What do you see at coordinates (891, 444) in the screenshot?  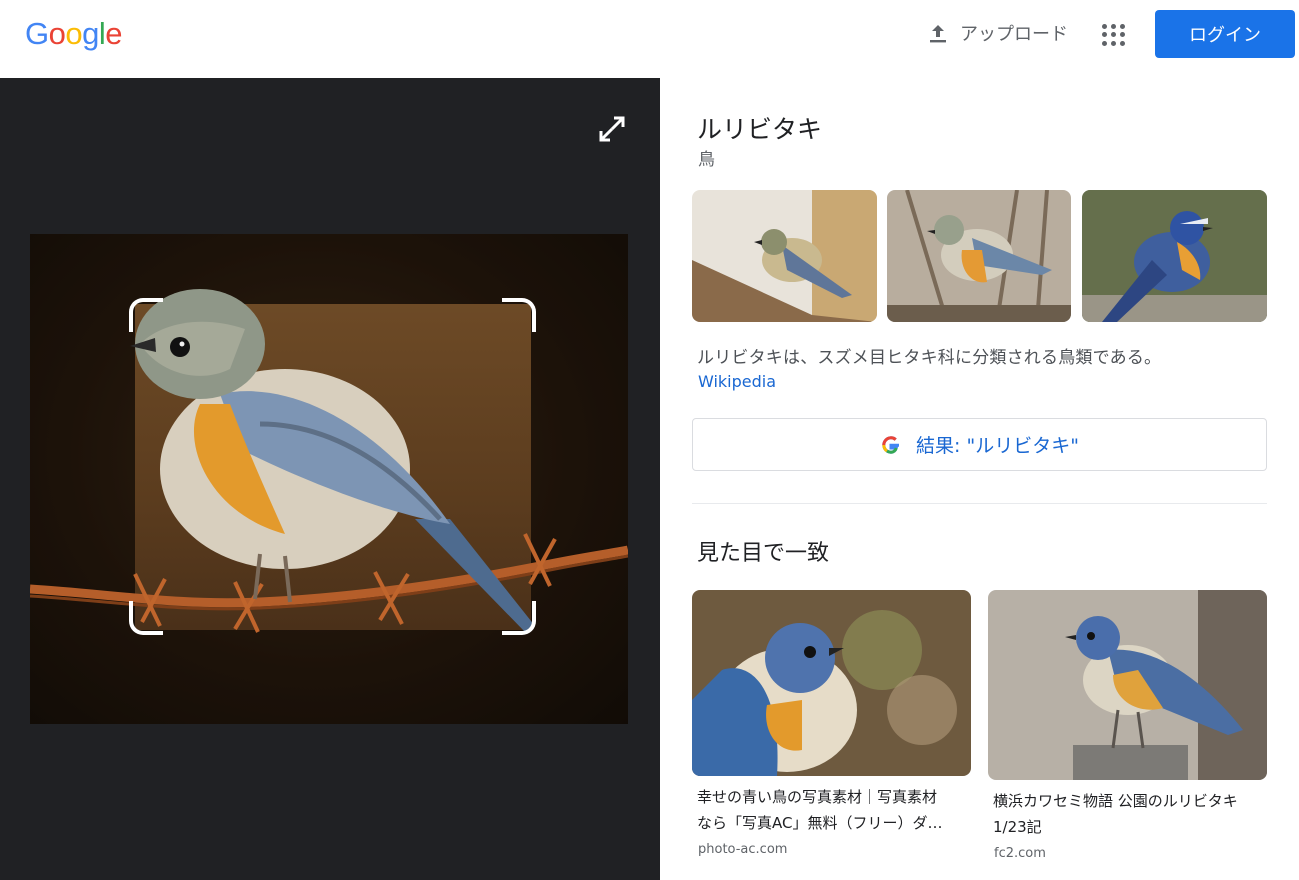 I see `google-g-icon` at bounding box center [891, 444].